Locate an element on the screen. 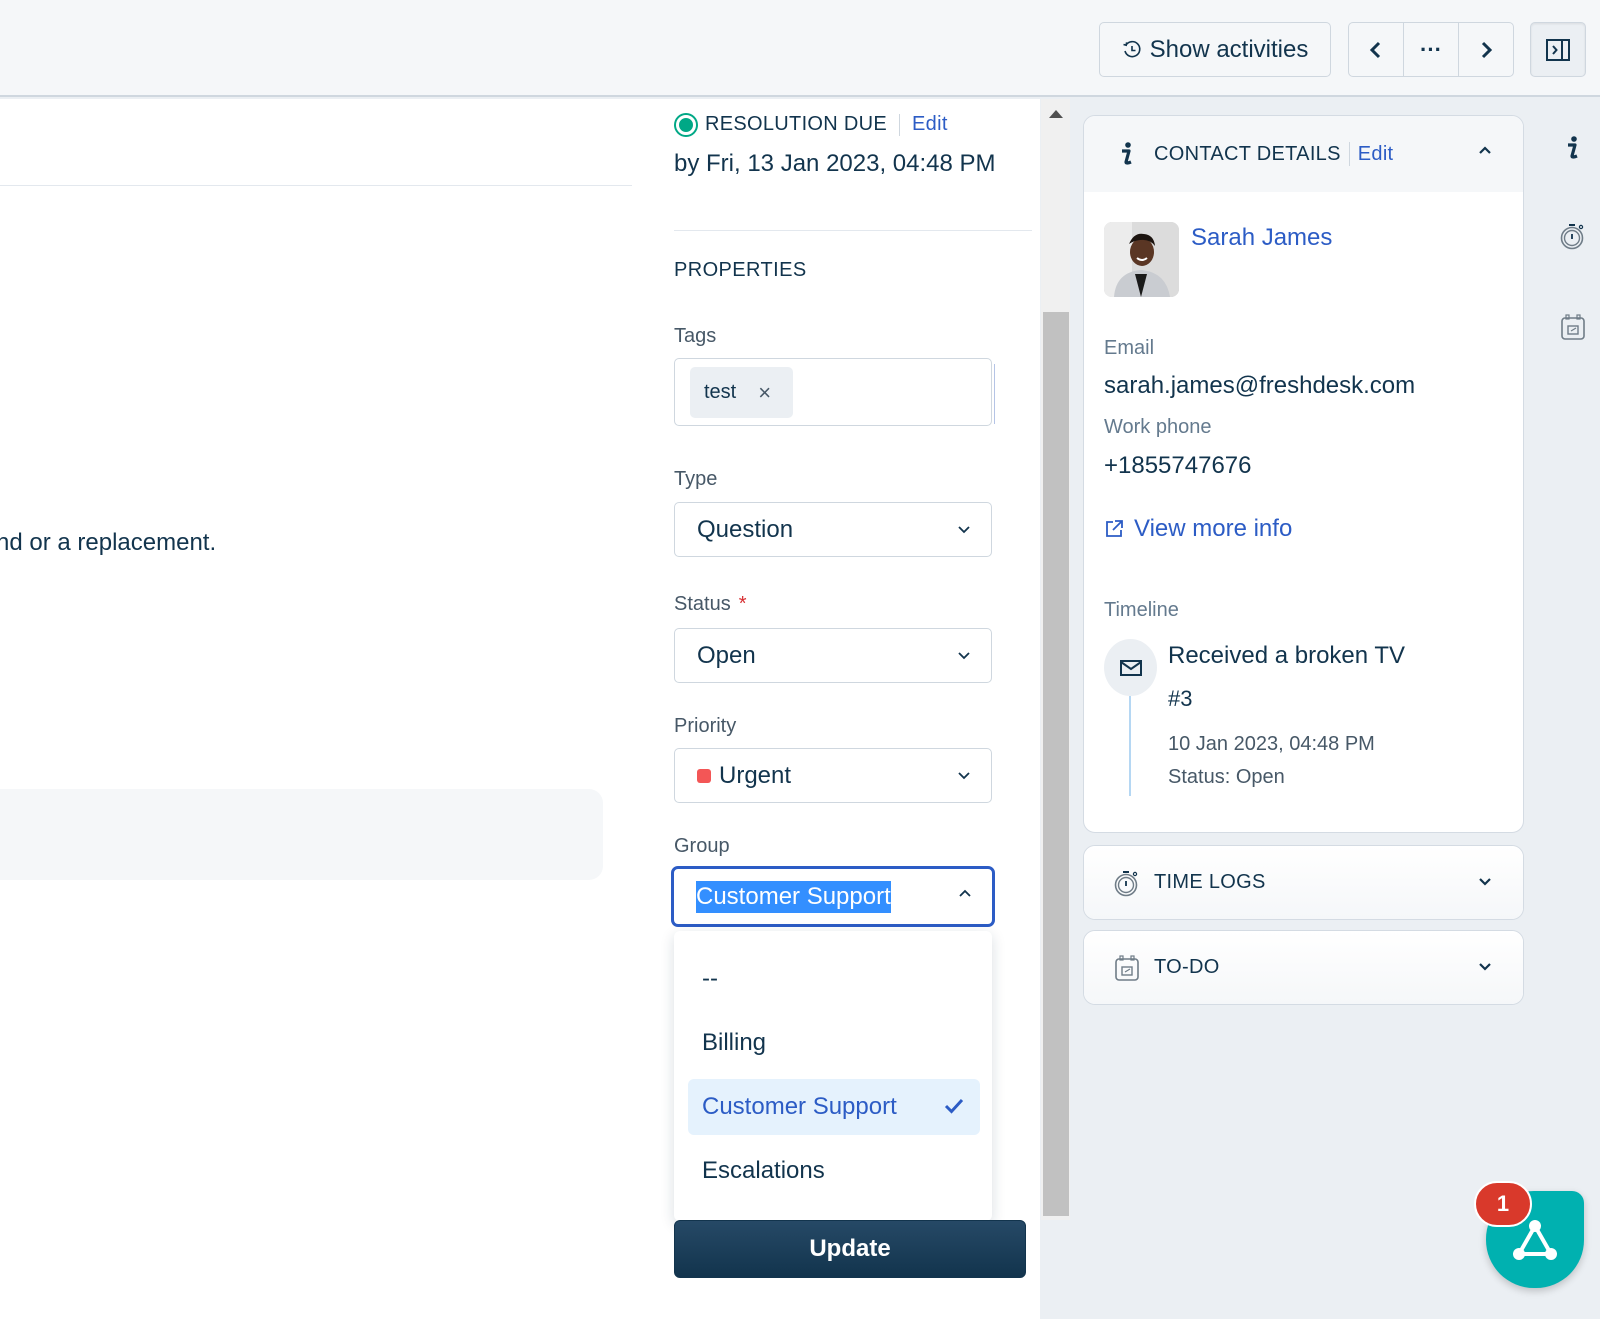 This screenshot has height=1319, width=1600. reply-box is located at coordinates (301, 834).